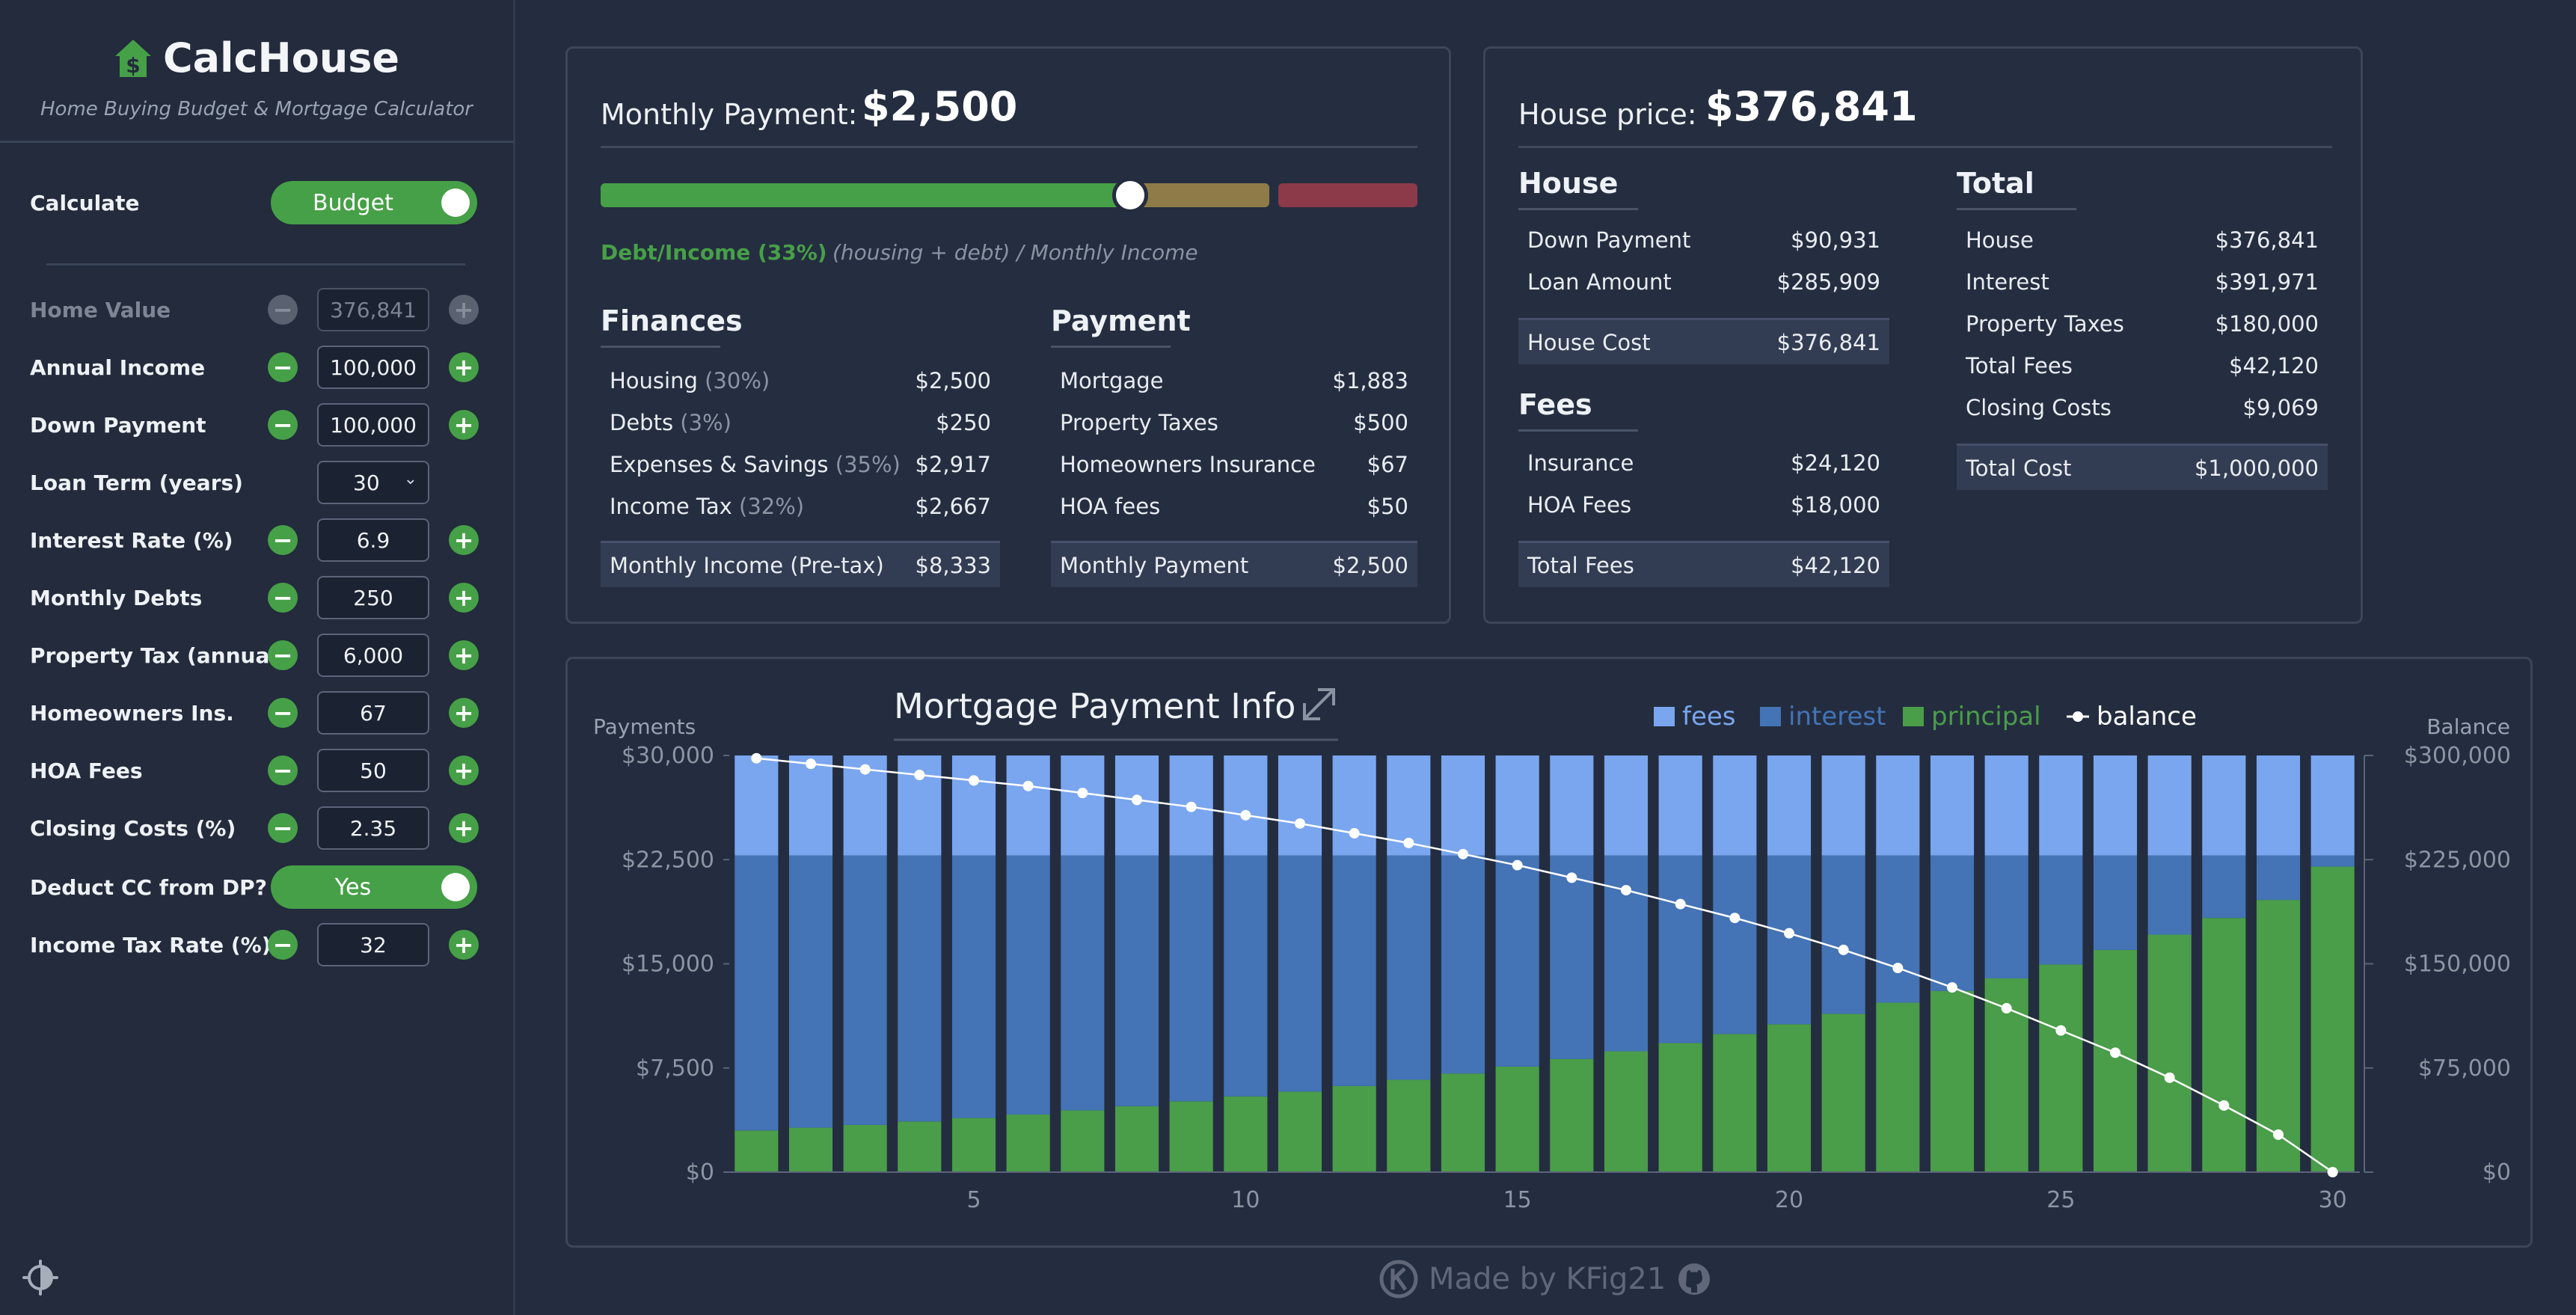  Describe the element at coordinates (374, 203) in the screenshot. I see `calculate-toggle: Budget` at that location.